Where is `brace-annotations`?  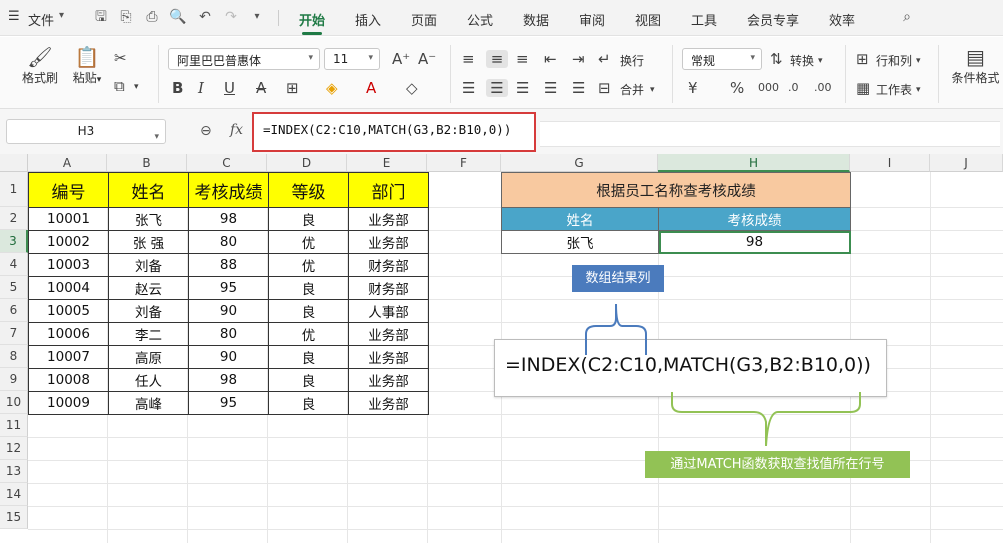 brace-annotations is located at coordinates (723, 375).